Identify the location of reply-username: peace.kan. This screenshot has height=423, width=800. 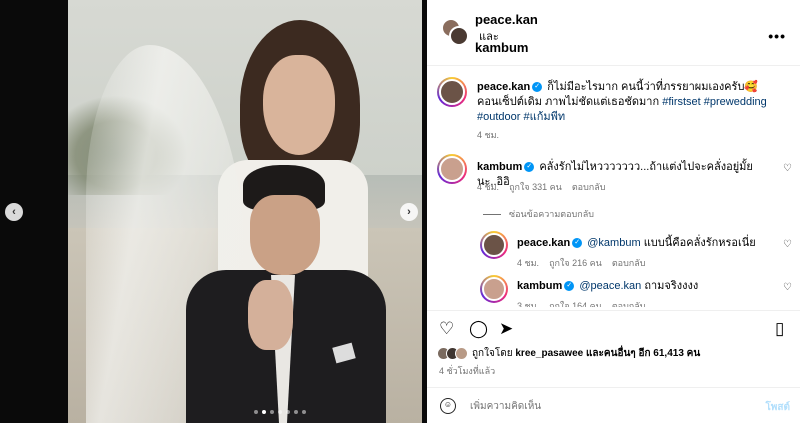
(543, 243).